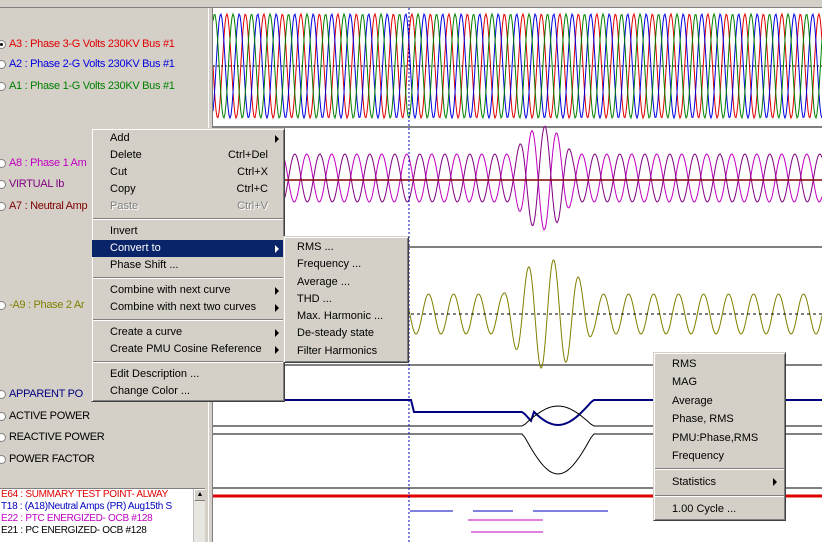 Image resolution: width=822 pixels, height=542 pixels. I want to click on menu-item-label: Combine with next curve, so click(170, 290).